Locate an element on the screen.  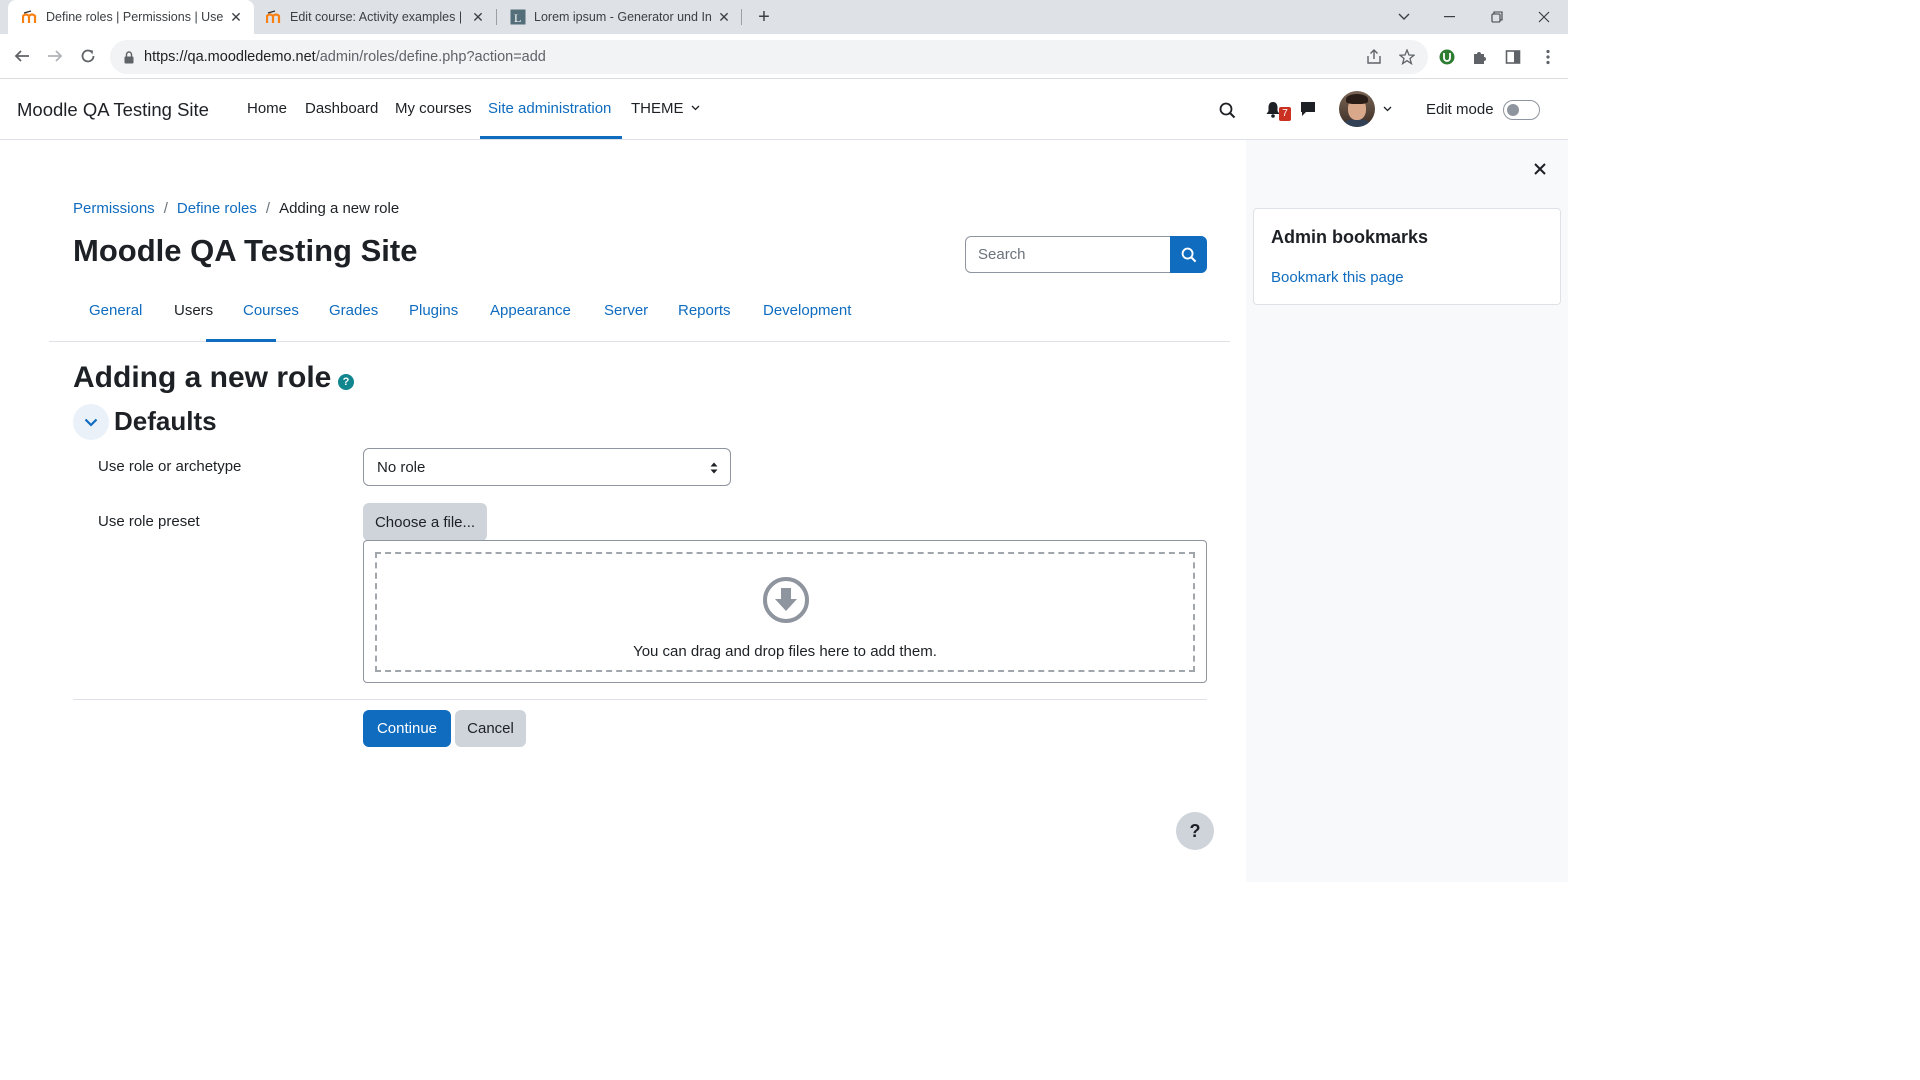
tab-general: General is located at coordinates (115, 310).